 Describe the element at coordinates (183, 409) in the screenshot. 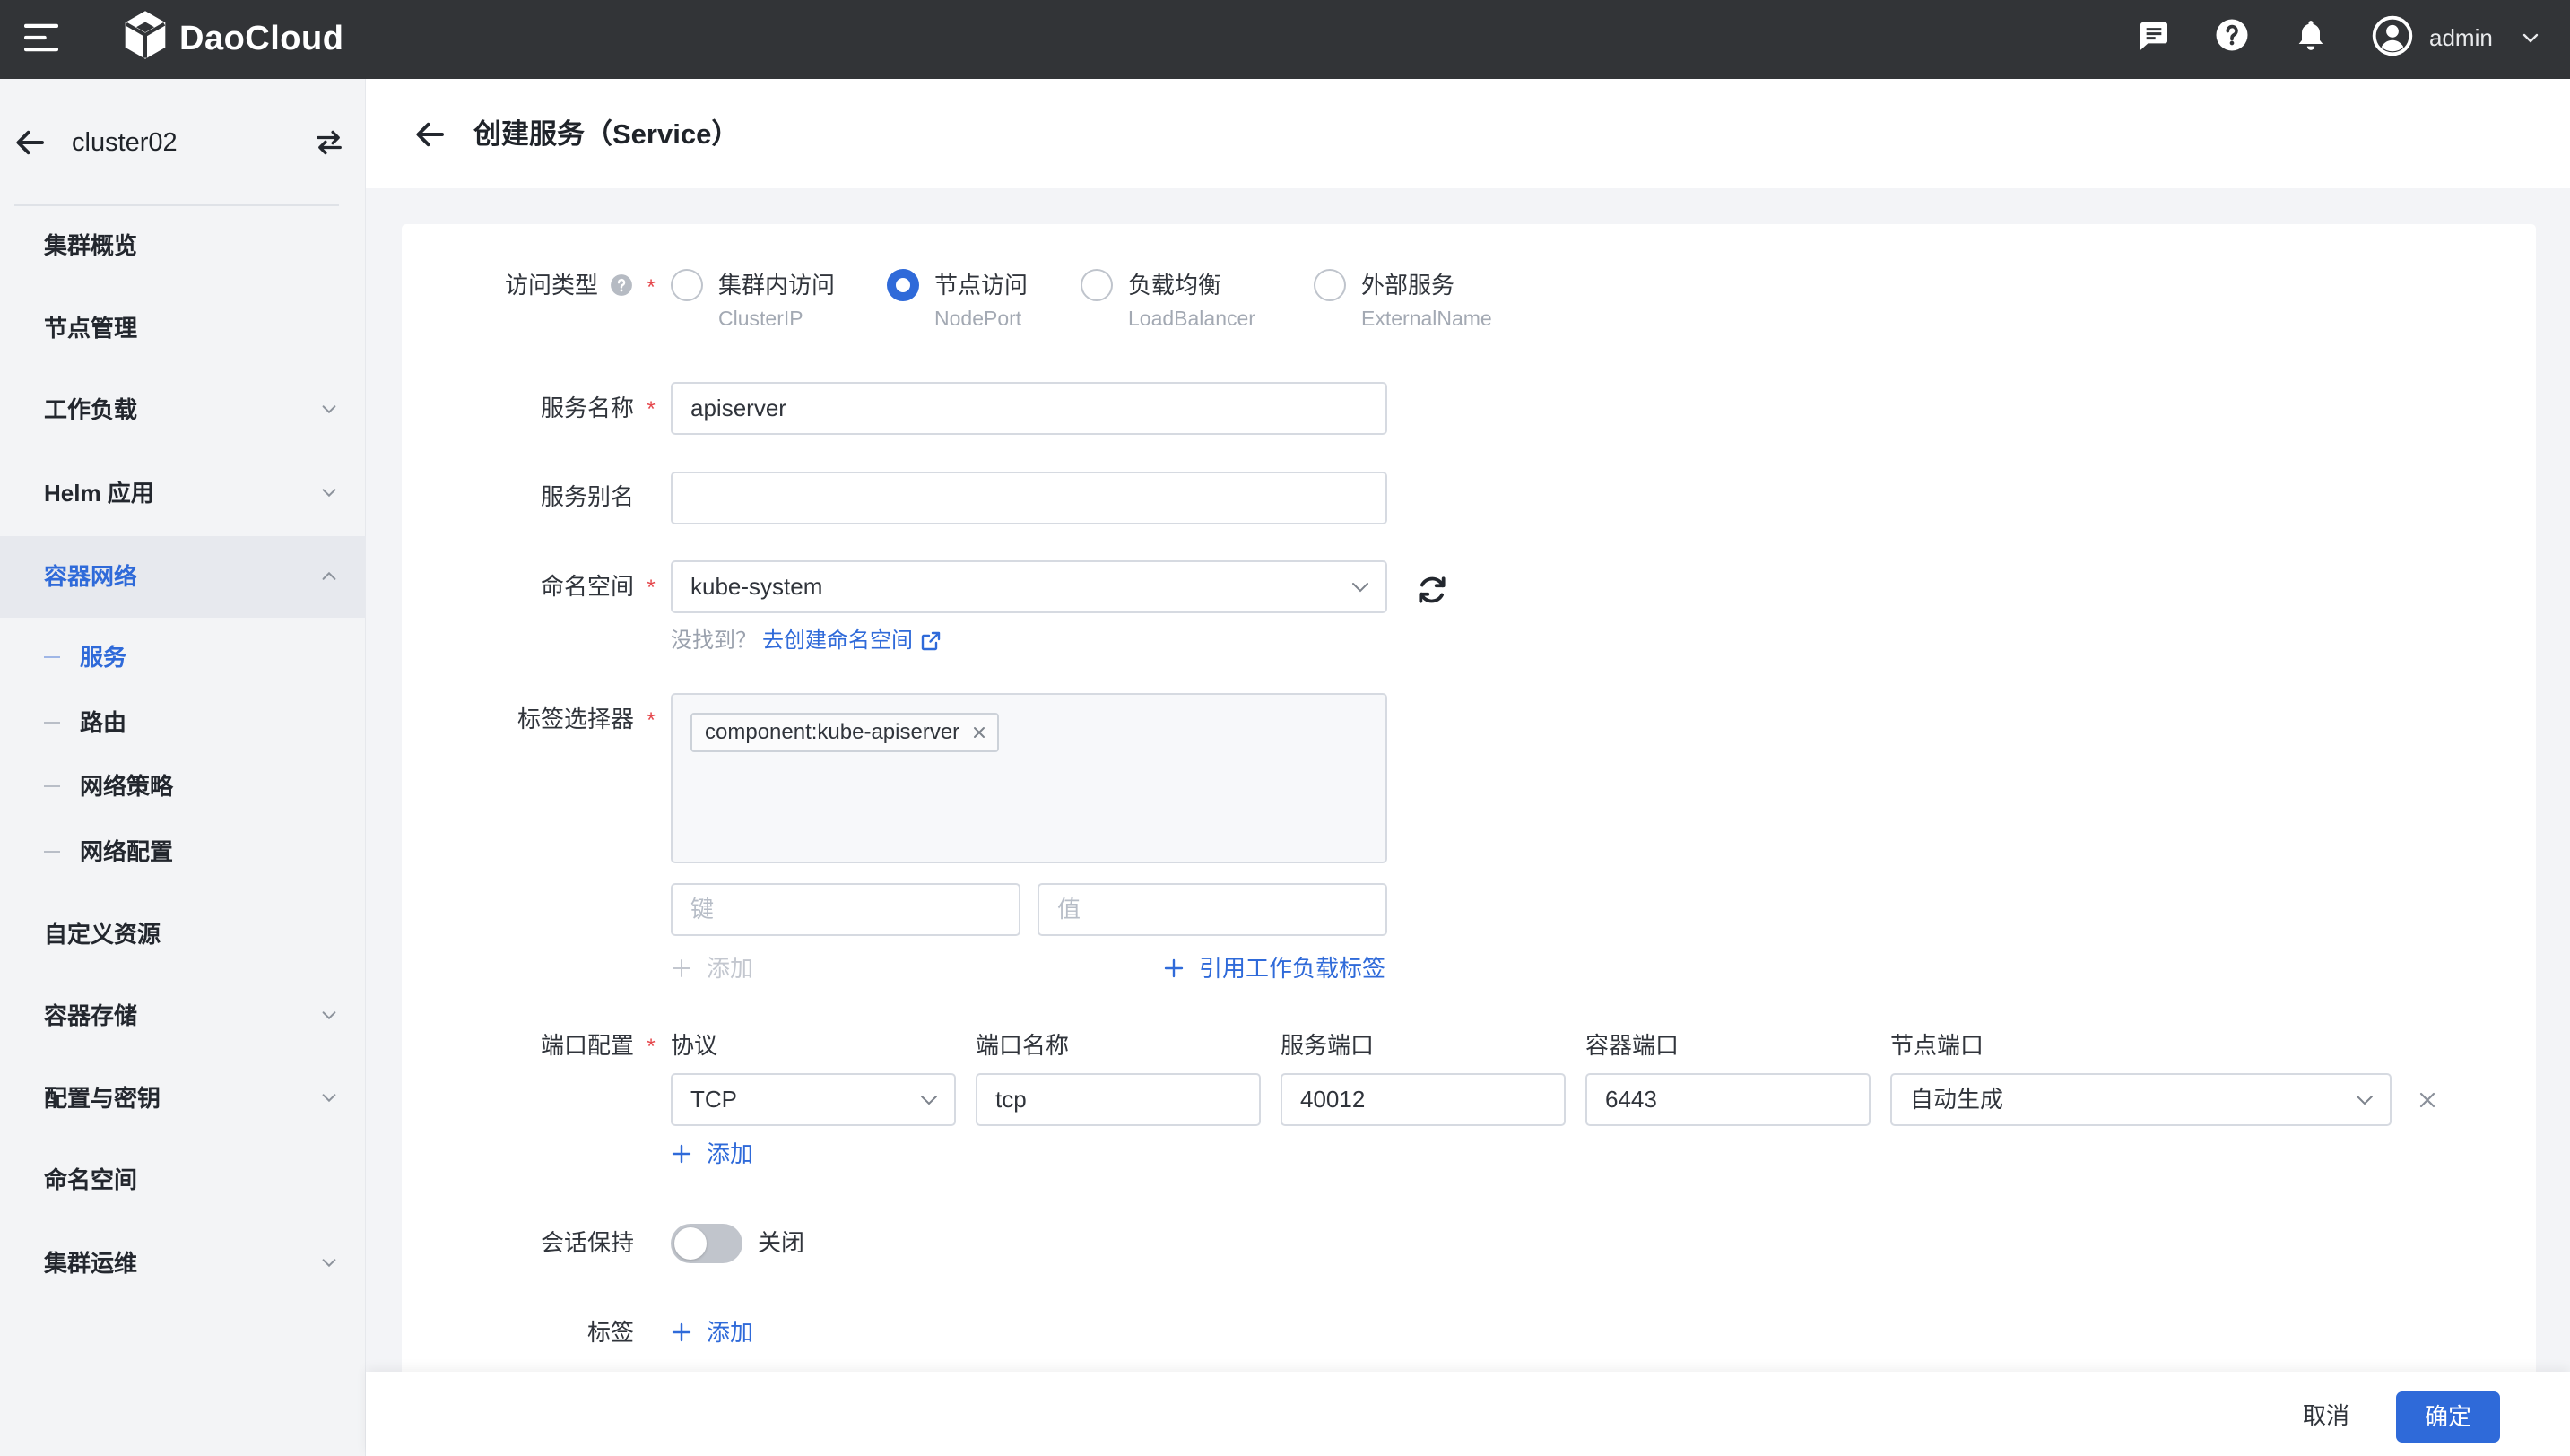

I see `sidebar-item-workloads: 工作负载` at that location.